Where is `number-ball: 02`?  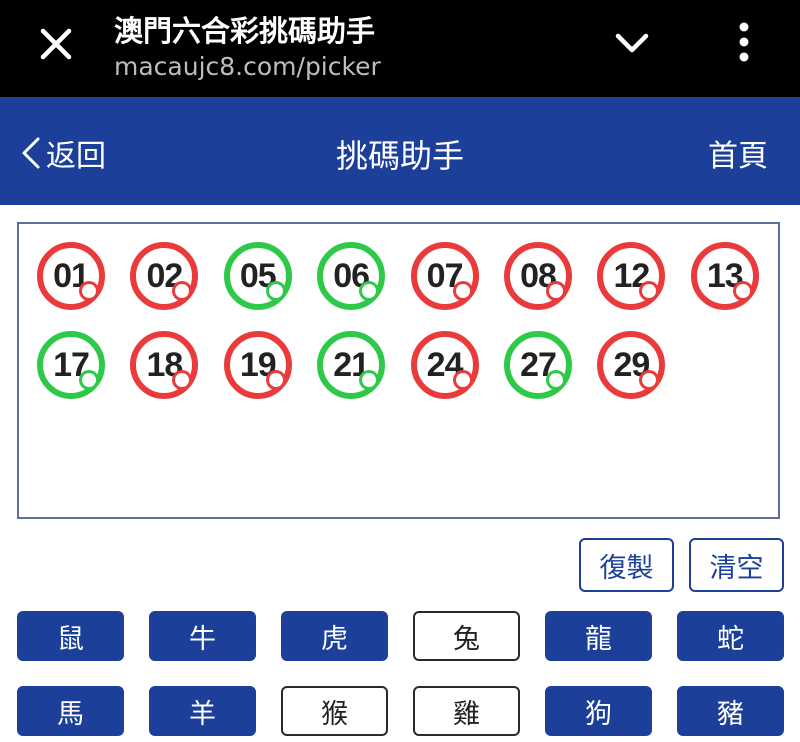
number-ball: 02 is located at coordinates (164, 276).